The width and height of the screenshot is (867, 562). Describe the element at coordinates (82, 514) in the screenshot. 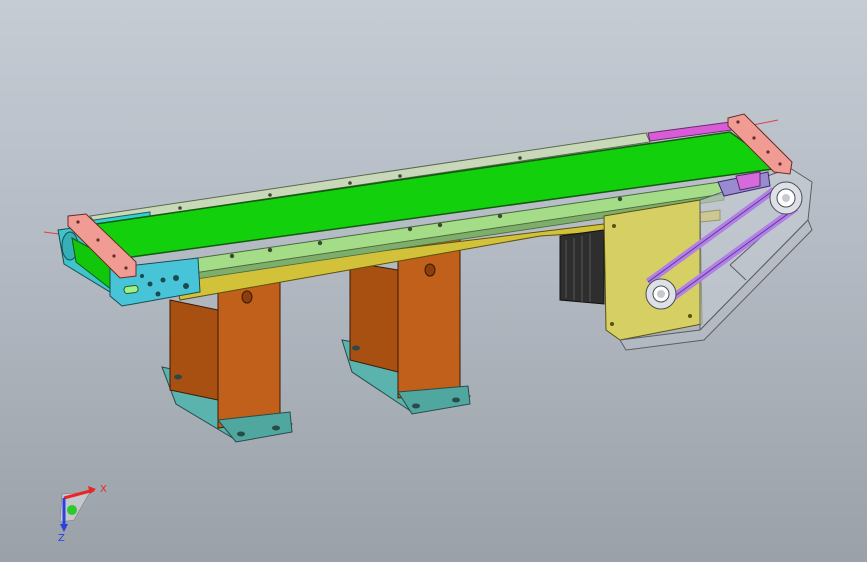

I see `orientation-triad: X Z` at that location.